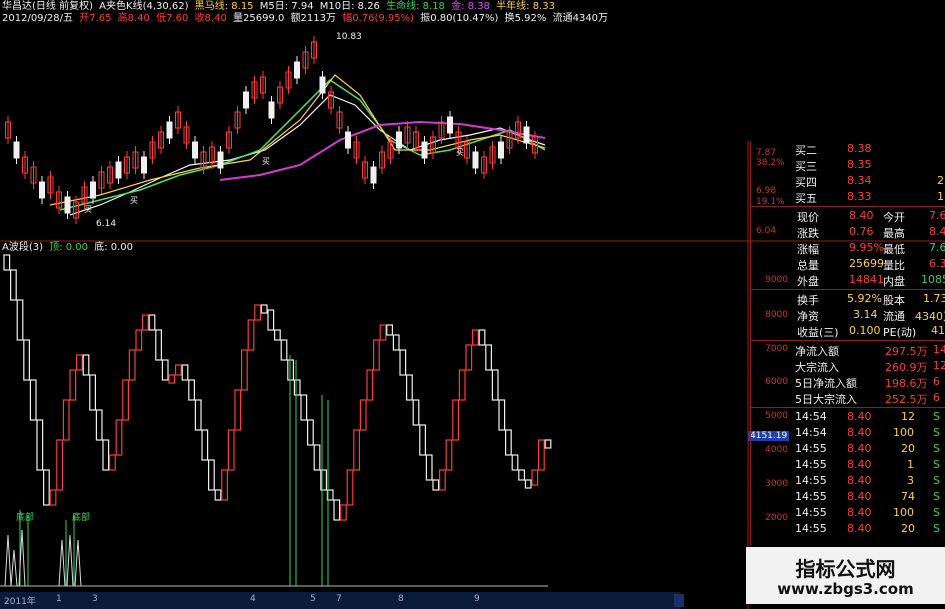  I want to click on stat-label: 外盘, so click(808, 281).